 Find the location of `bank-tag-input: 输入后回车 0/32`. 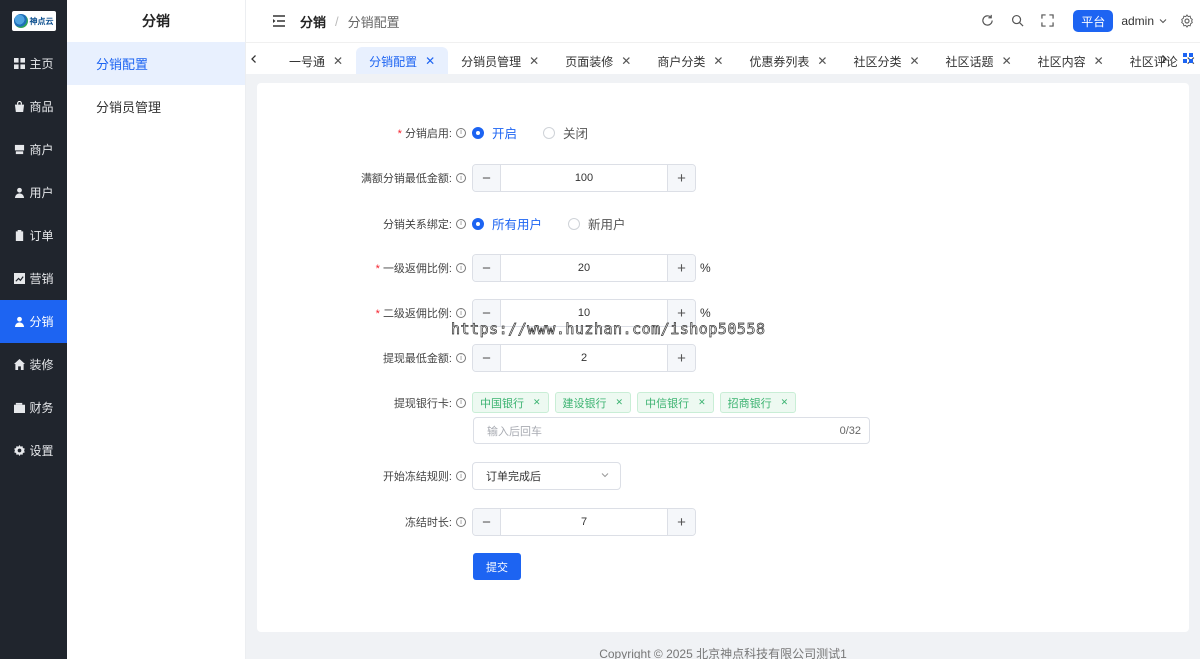

bank-tag-input: 输入后回车 0/32 is located at coordinates (671, 430).